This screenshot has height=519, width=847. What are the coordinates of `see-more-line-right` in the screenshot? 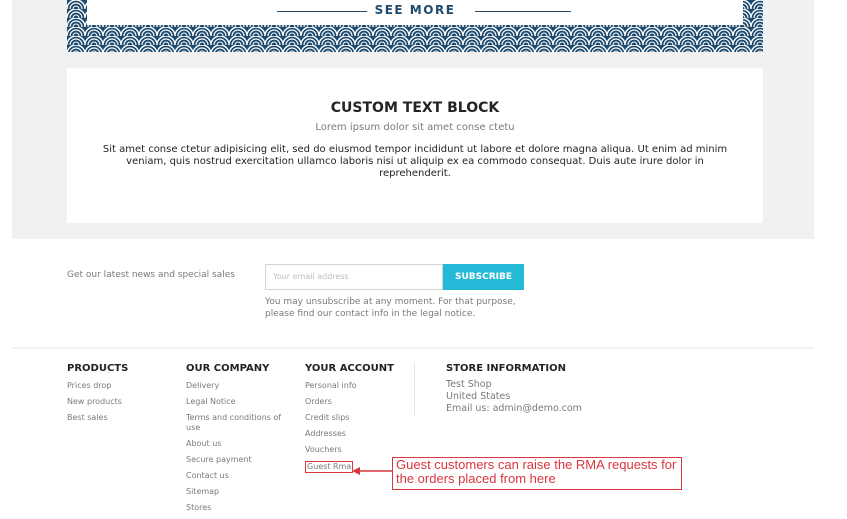 It's located at (523, 11).